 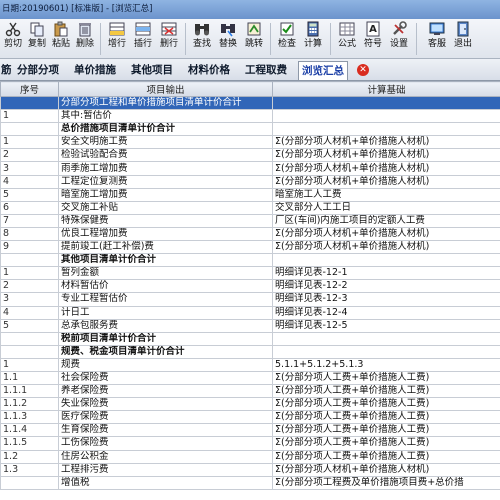 I want to click on row-index-cell: 1.1.5, so click(x=29, y=443).